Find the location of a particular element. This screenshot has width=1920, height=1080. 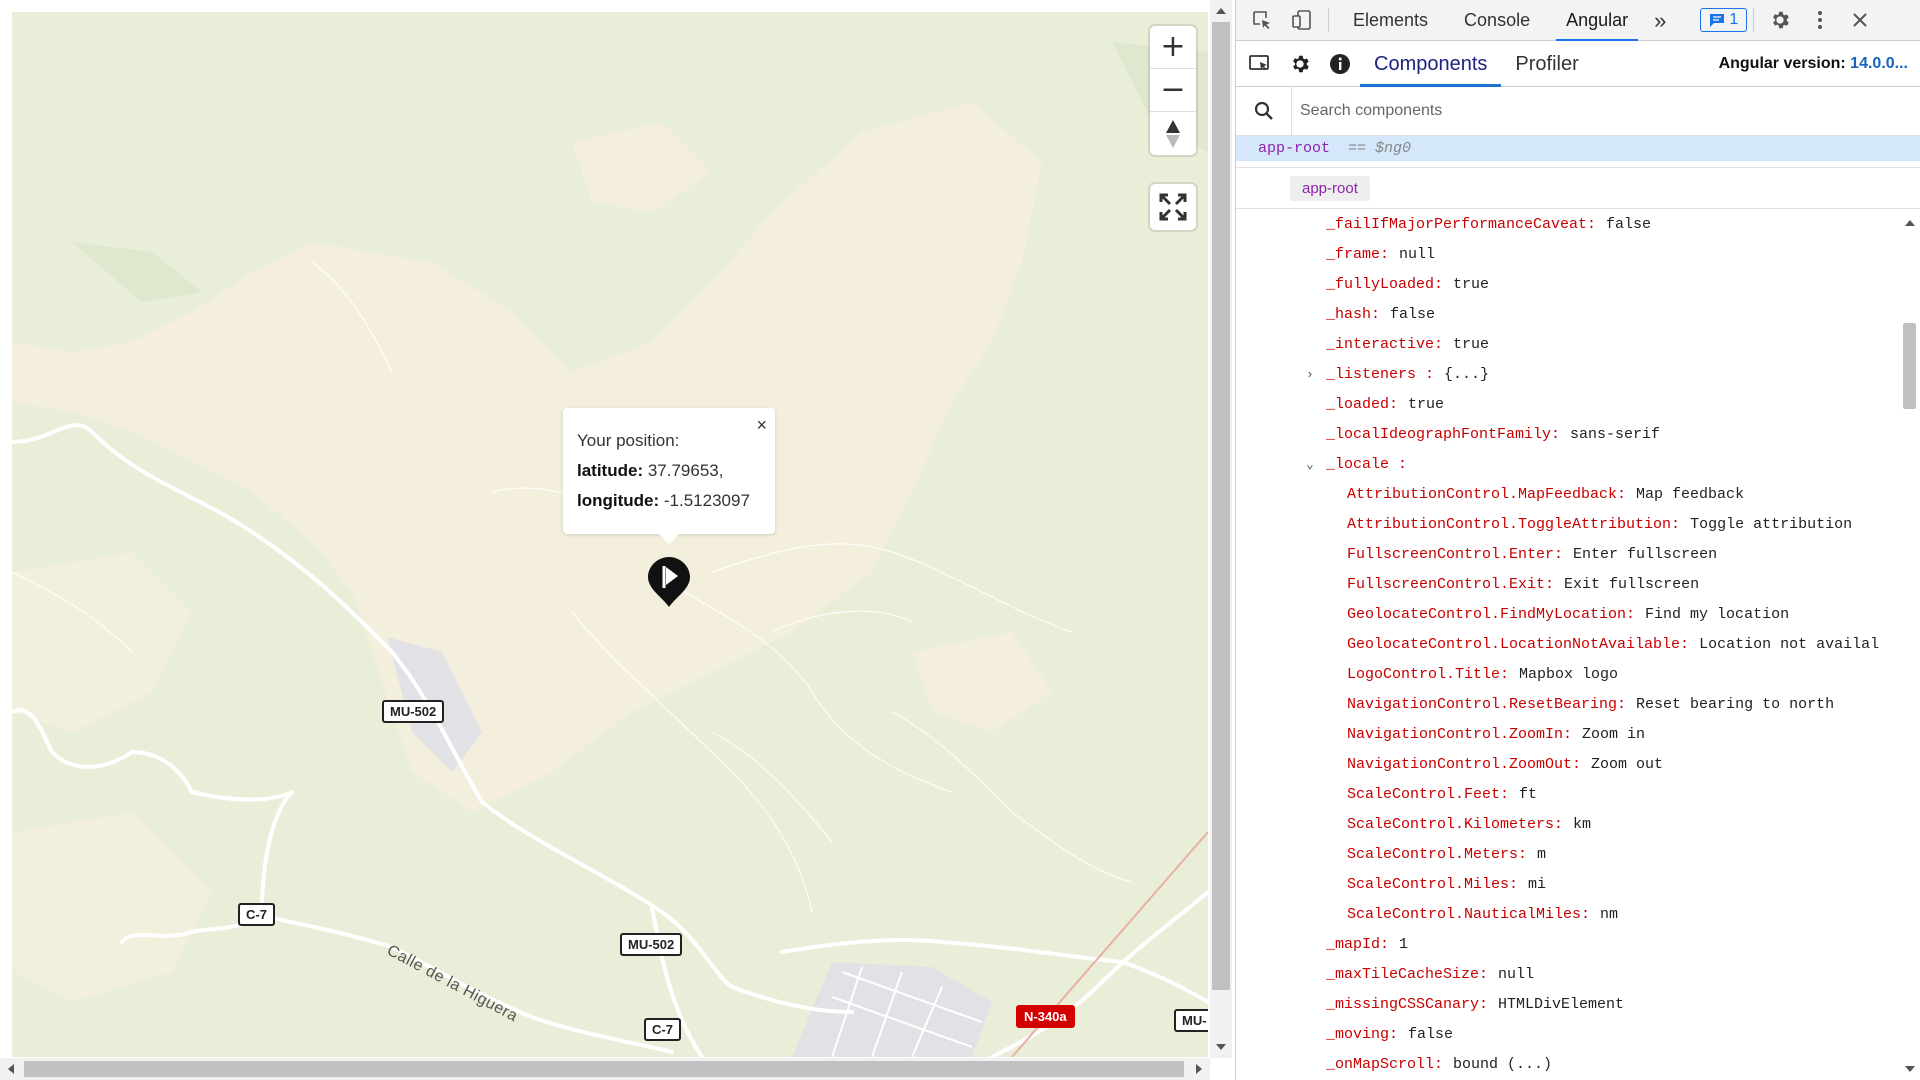

property-value: Enter fullscreen is located at coordinates (1645, 554).